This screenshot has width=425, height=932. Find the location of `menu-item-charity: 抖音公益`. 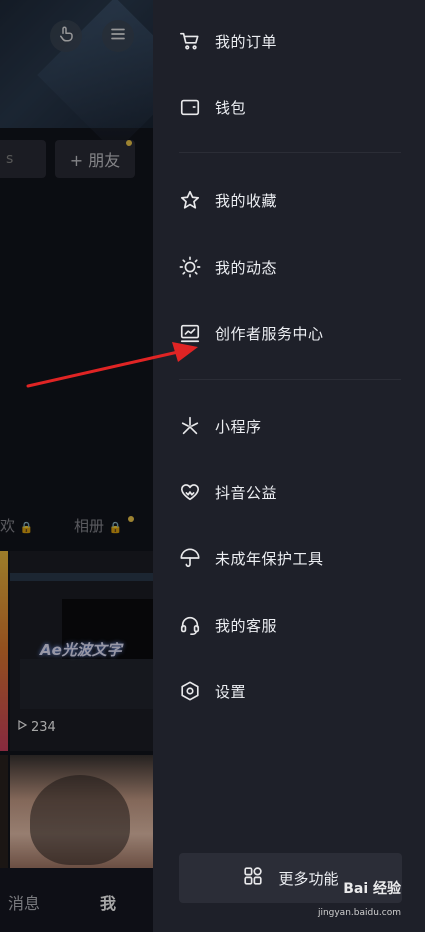

menu-item-charity: 抖音公益 is located at coordinates (228, 492).